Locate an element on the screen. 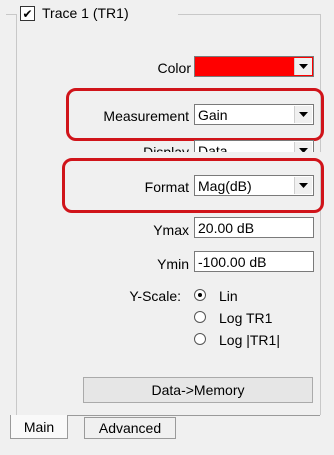 Image resolution: width=334 pixels, height=455 pixels. trace-group-title: Trace 1 (TR1) is located at coordinates (85, 13).